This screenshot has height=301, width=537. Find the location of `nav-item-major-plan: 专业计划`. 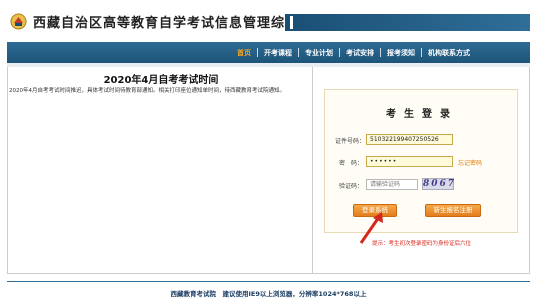

nav-item-major-plan: 专业计划 is located at coordinates (319, 53).